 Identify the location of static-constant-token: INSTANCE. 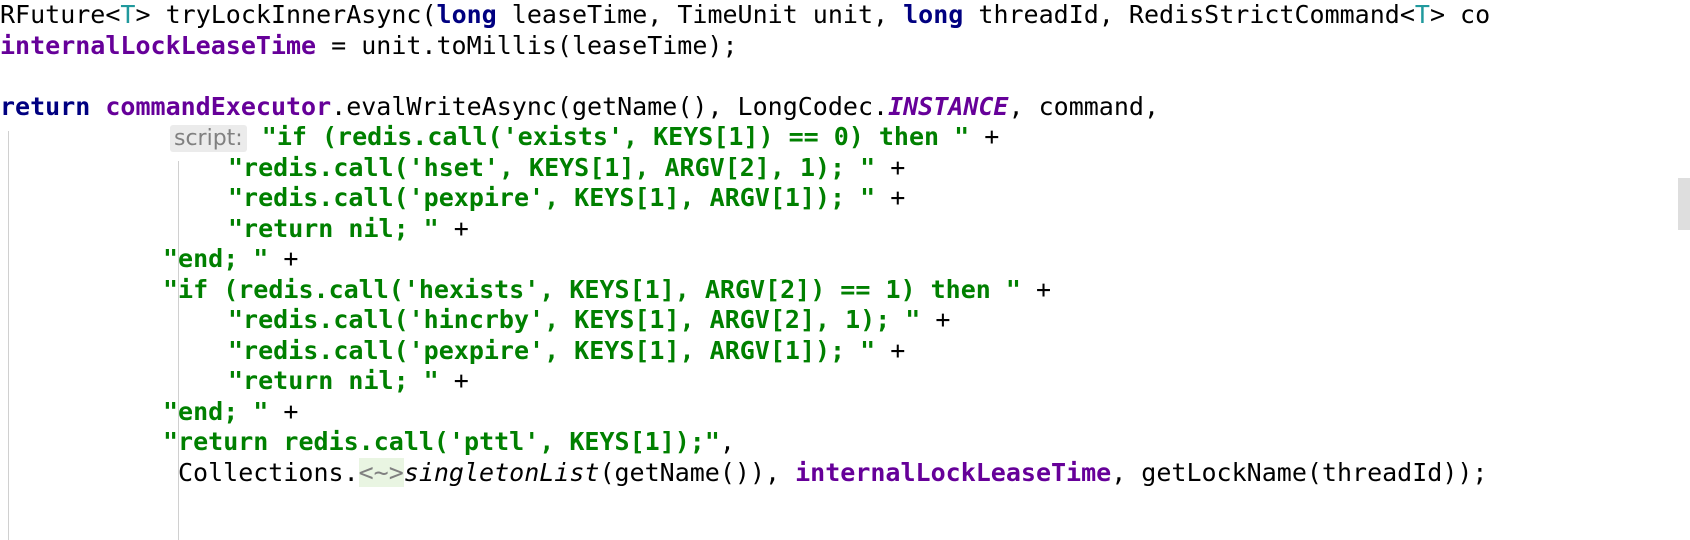
(948, 106).